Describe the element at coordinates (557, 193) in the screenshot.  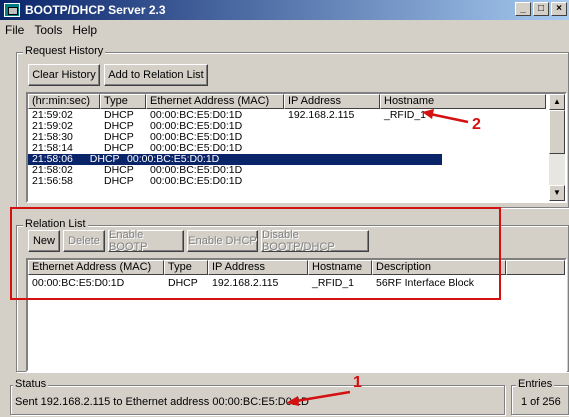
I see `scroll-down-arrow-icon: ▼` at that location.